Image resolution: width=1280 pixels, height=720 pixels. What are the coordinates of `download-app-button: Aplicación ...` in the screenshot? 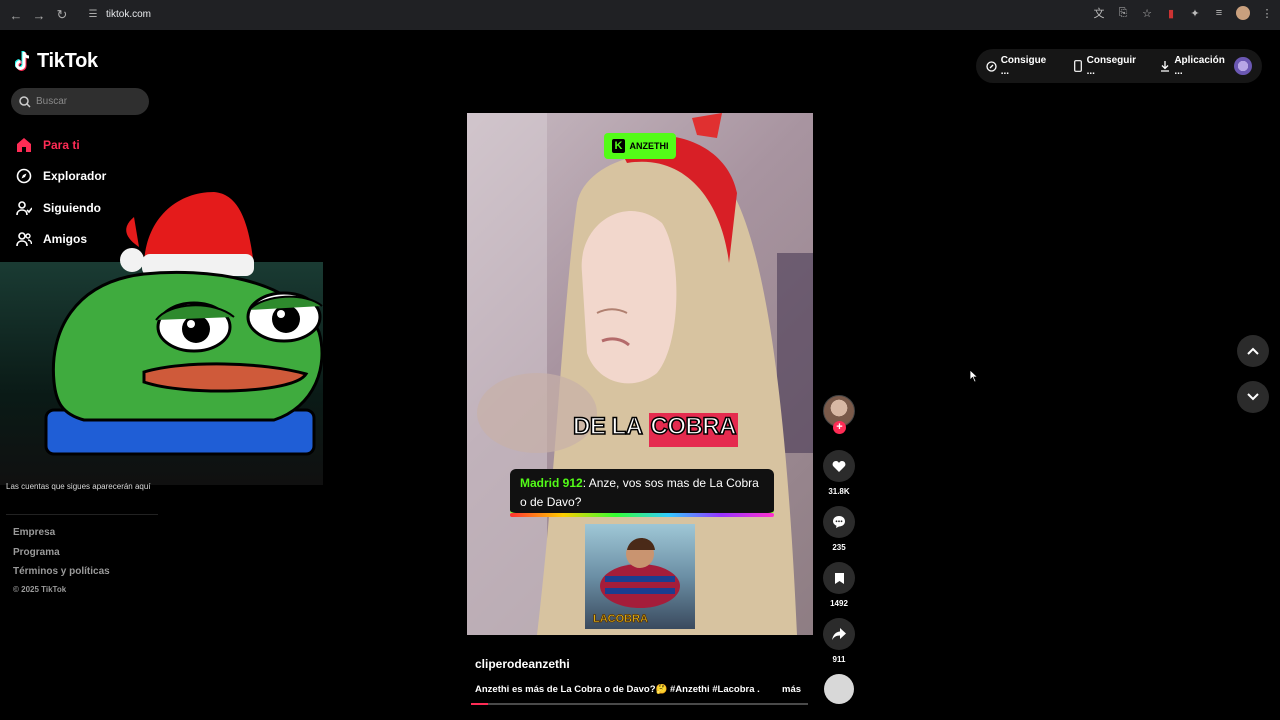 It's located at (1197, 66).